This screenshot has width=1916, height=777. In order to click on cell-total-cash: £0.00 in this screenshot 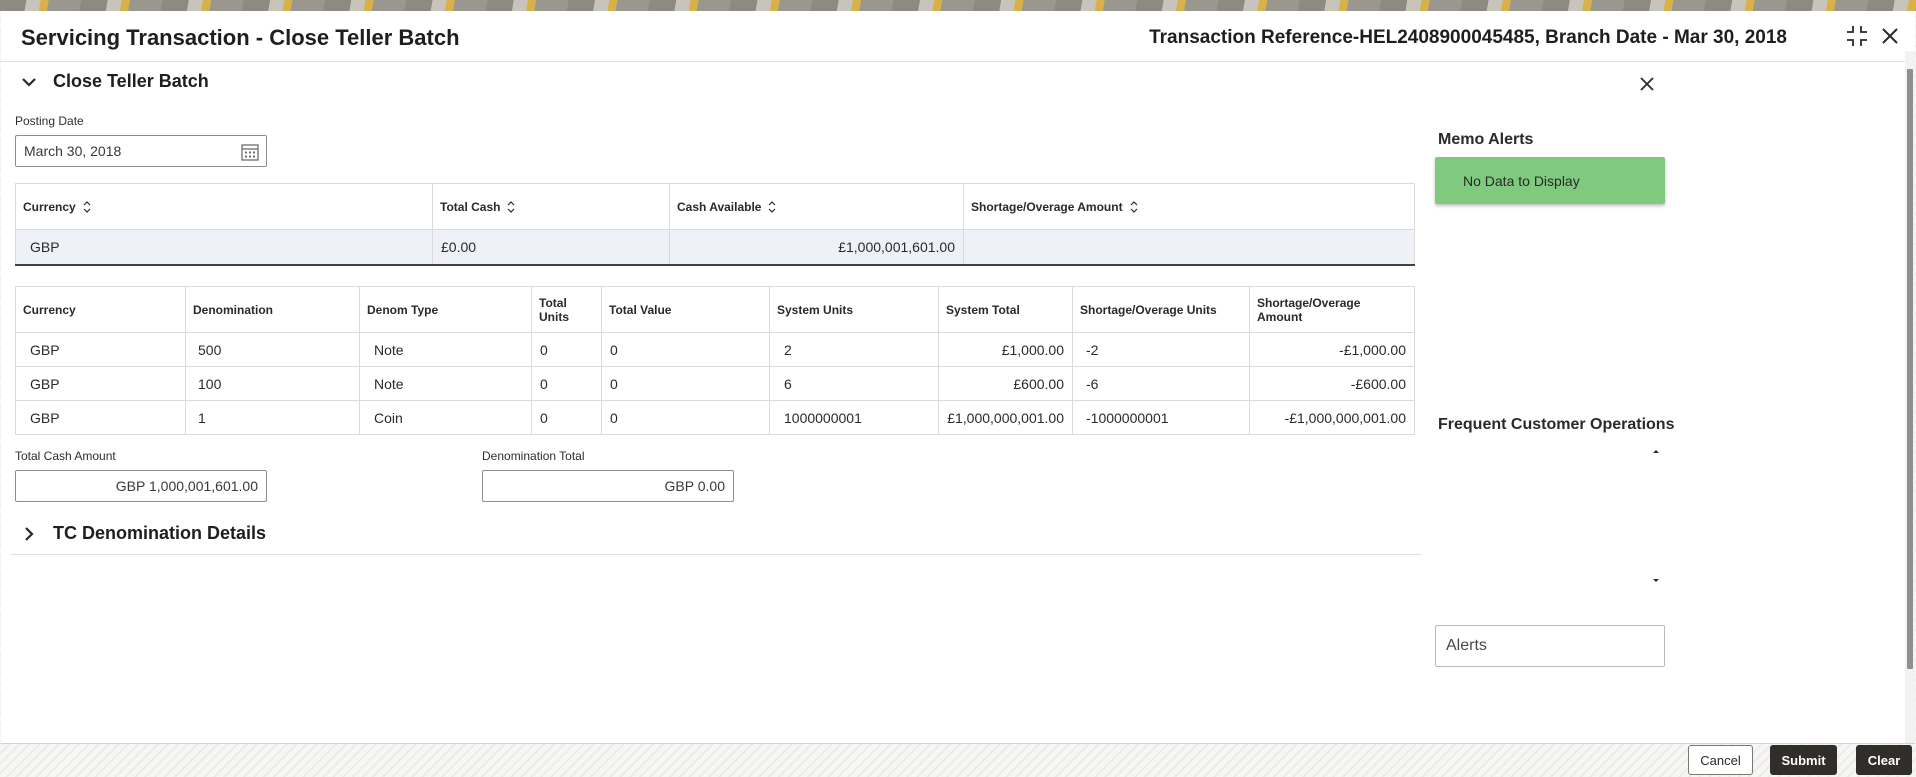, I will do `click(551, 247)`.